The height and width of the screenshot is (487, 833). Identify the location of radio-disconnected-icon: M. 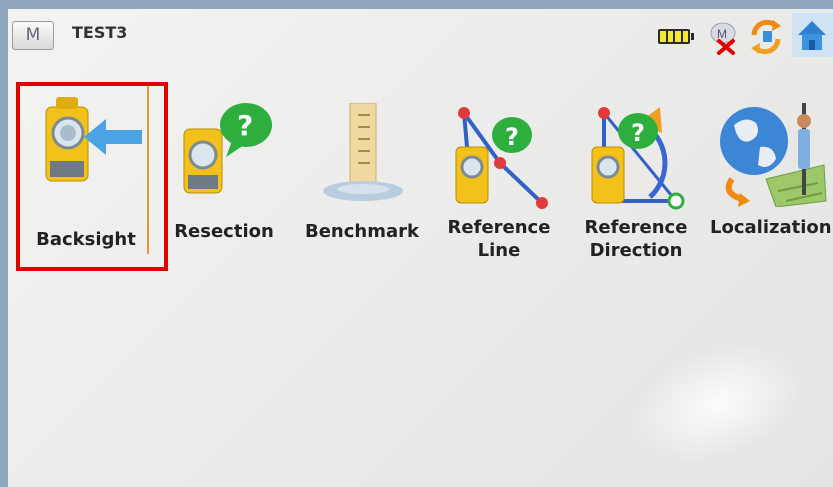
(723, 36).